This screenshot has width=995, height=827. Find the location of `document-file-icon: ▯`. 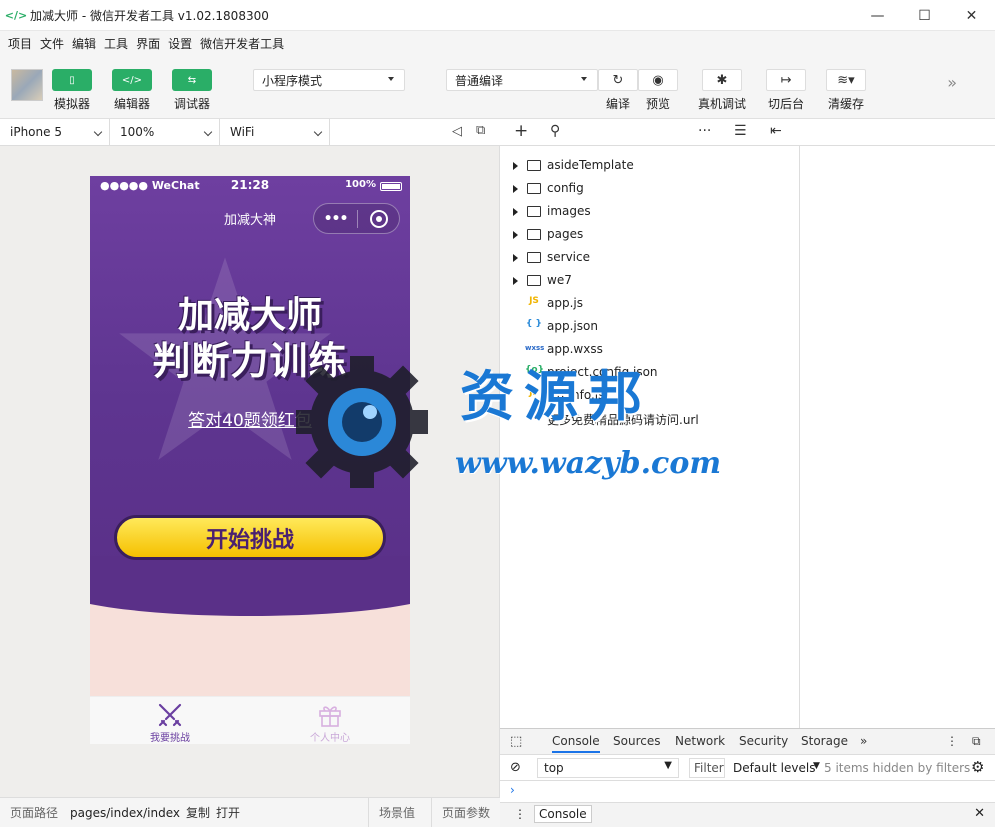

document-file-icon: ▯ is located at coordinates (534, 416).